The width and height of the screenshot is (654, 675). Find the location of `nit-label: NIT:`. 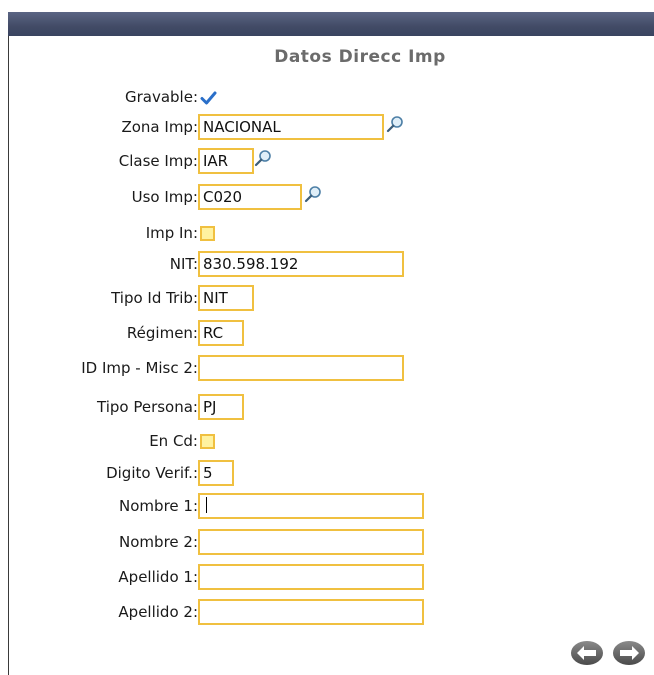

nit-label: NIT: is located at coordinates (183, 264).